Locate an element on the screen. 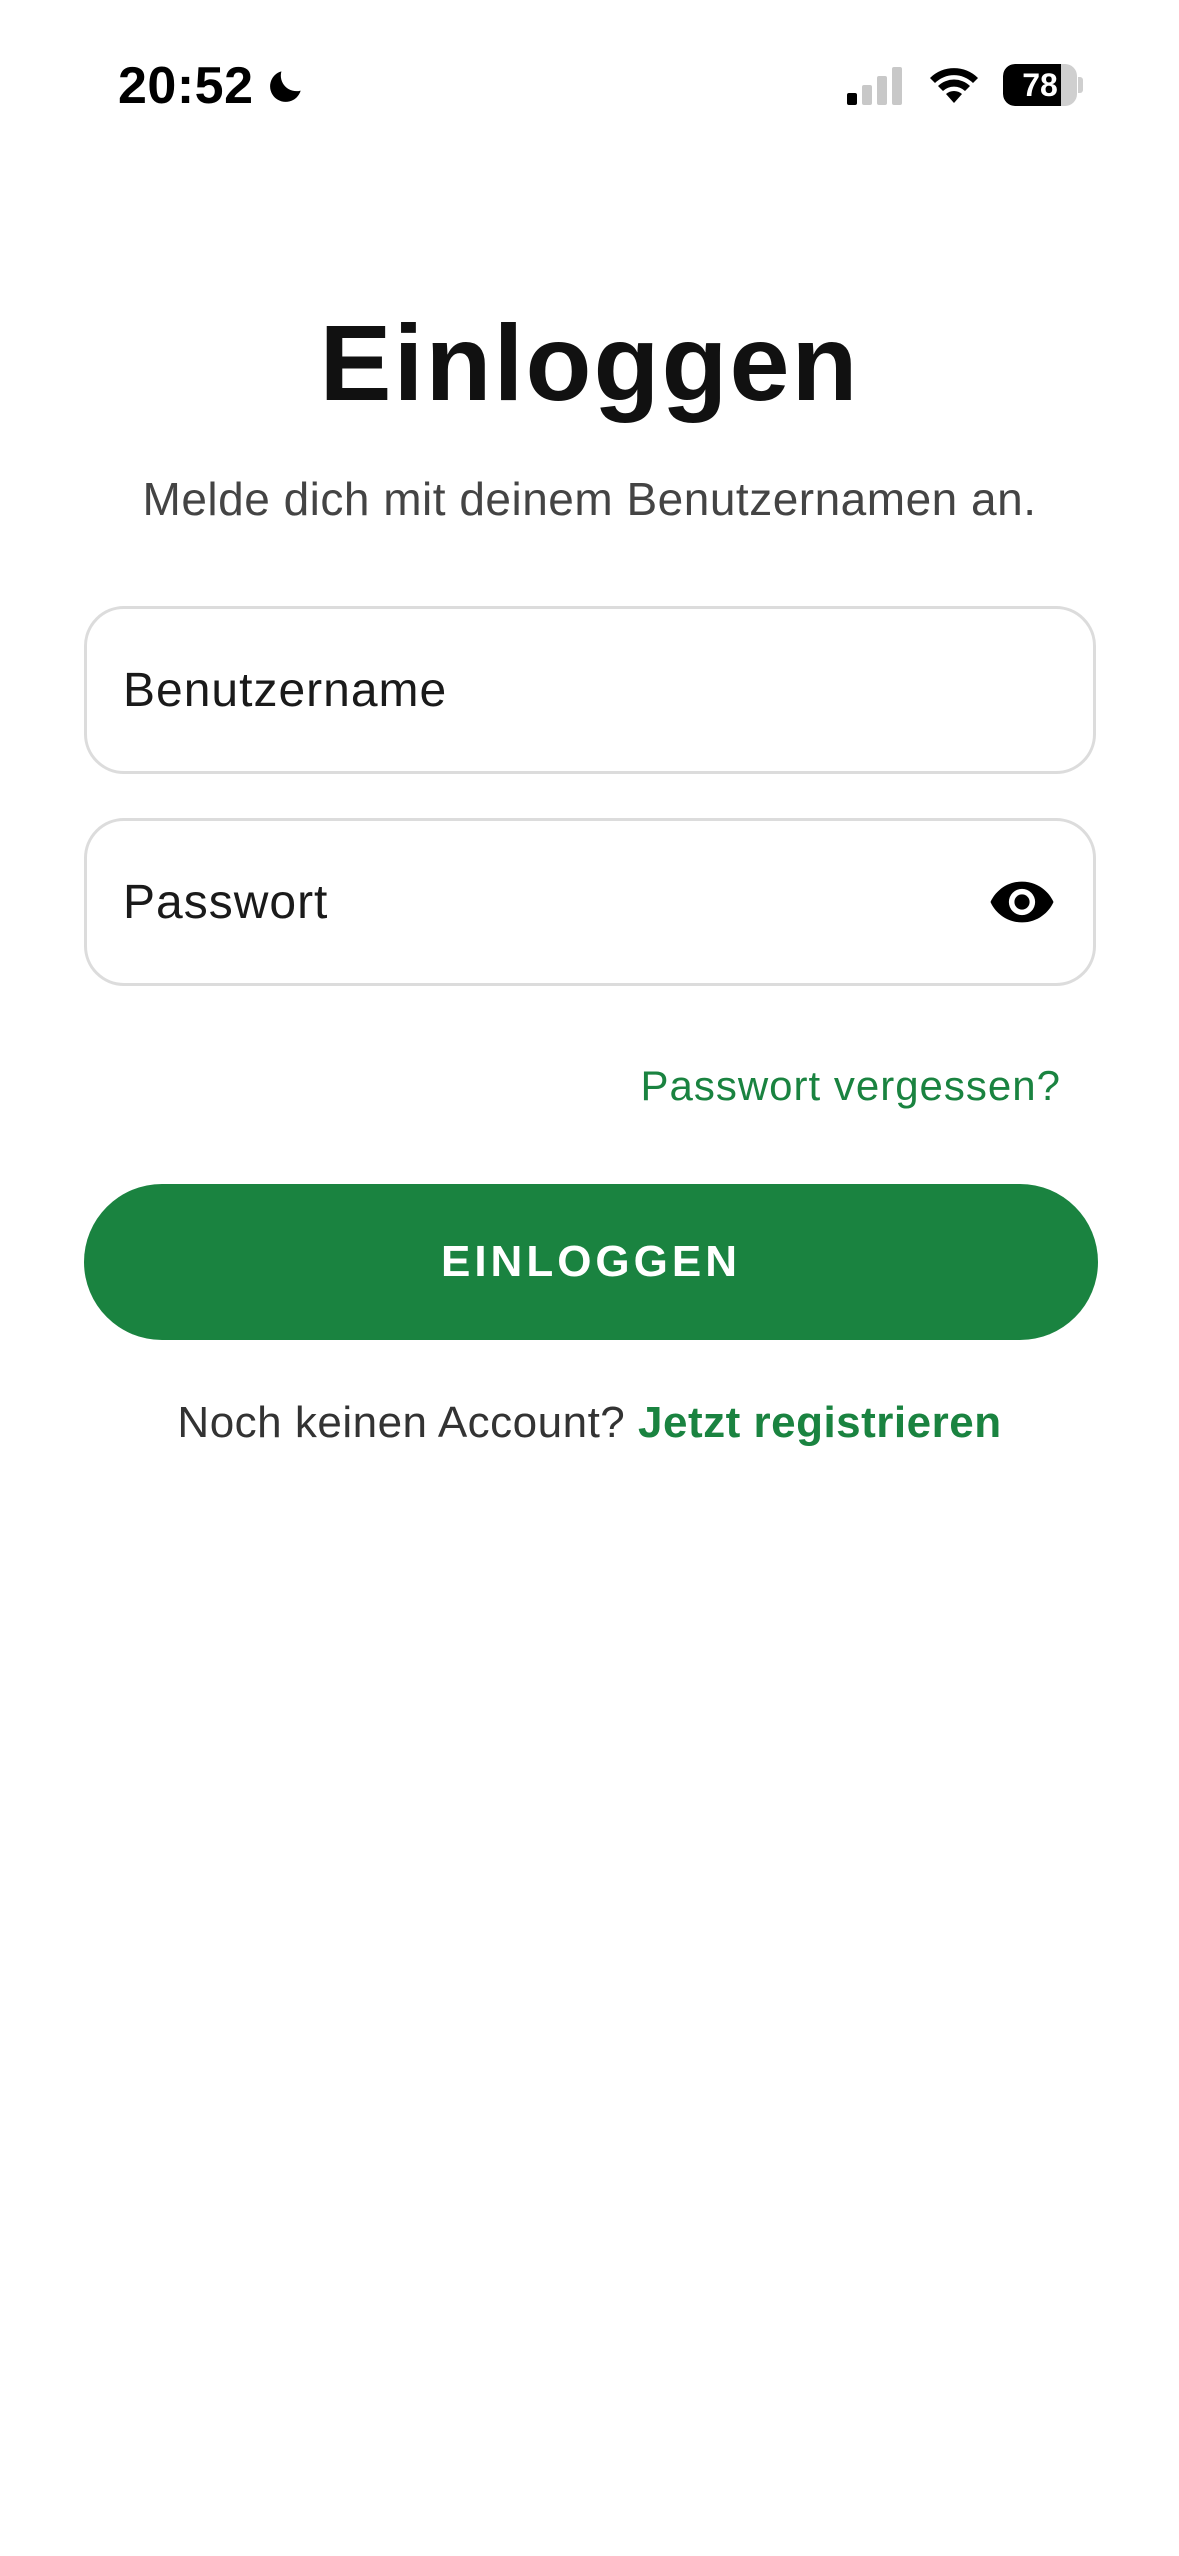  register-line: Noch keinen Account? Jetzt registrieren is located at coordinates (589, 1423).